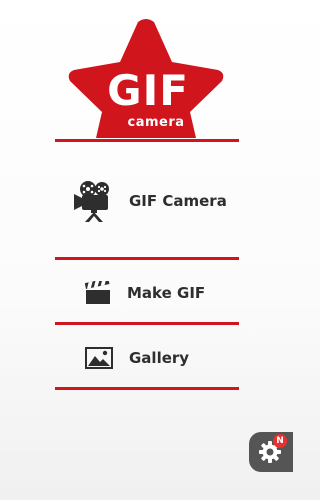  Describe the element at coordinates (166, 293) in the screenshot. I see `menu-item-label: Make GIF` at that location.